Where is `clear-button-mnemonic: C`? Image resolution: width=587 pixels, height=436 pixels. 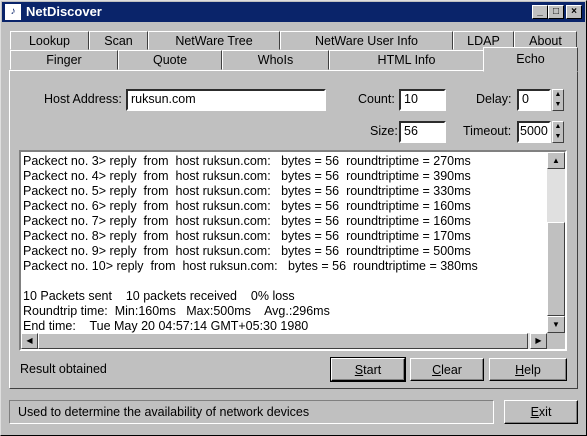
clear-button-mnemonic: C is located at coordinates (437, 370).